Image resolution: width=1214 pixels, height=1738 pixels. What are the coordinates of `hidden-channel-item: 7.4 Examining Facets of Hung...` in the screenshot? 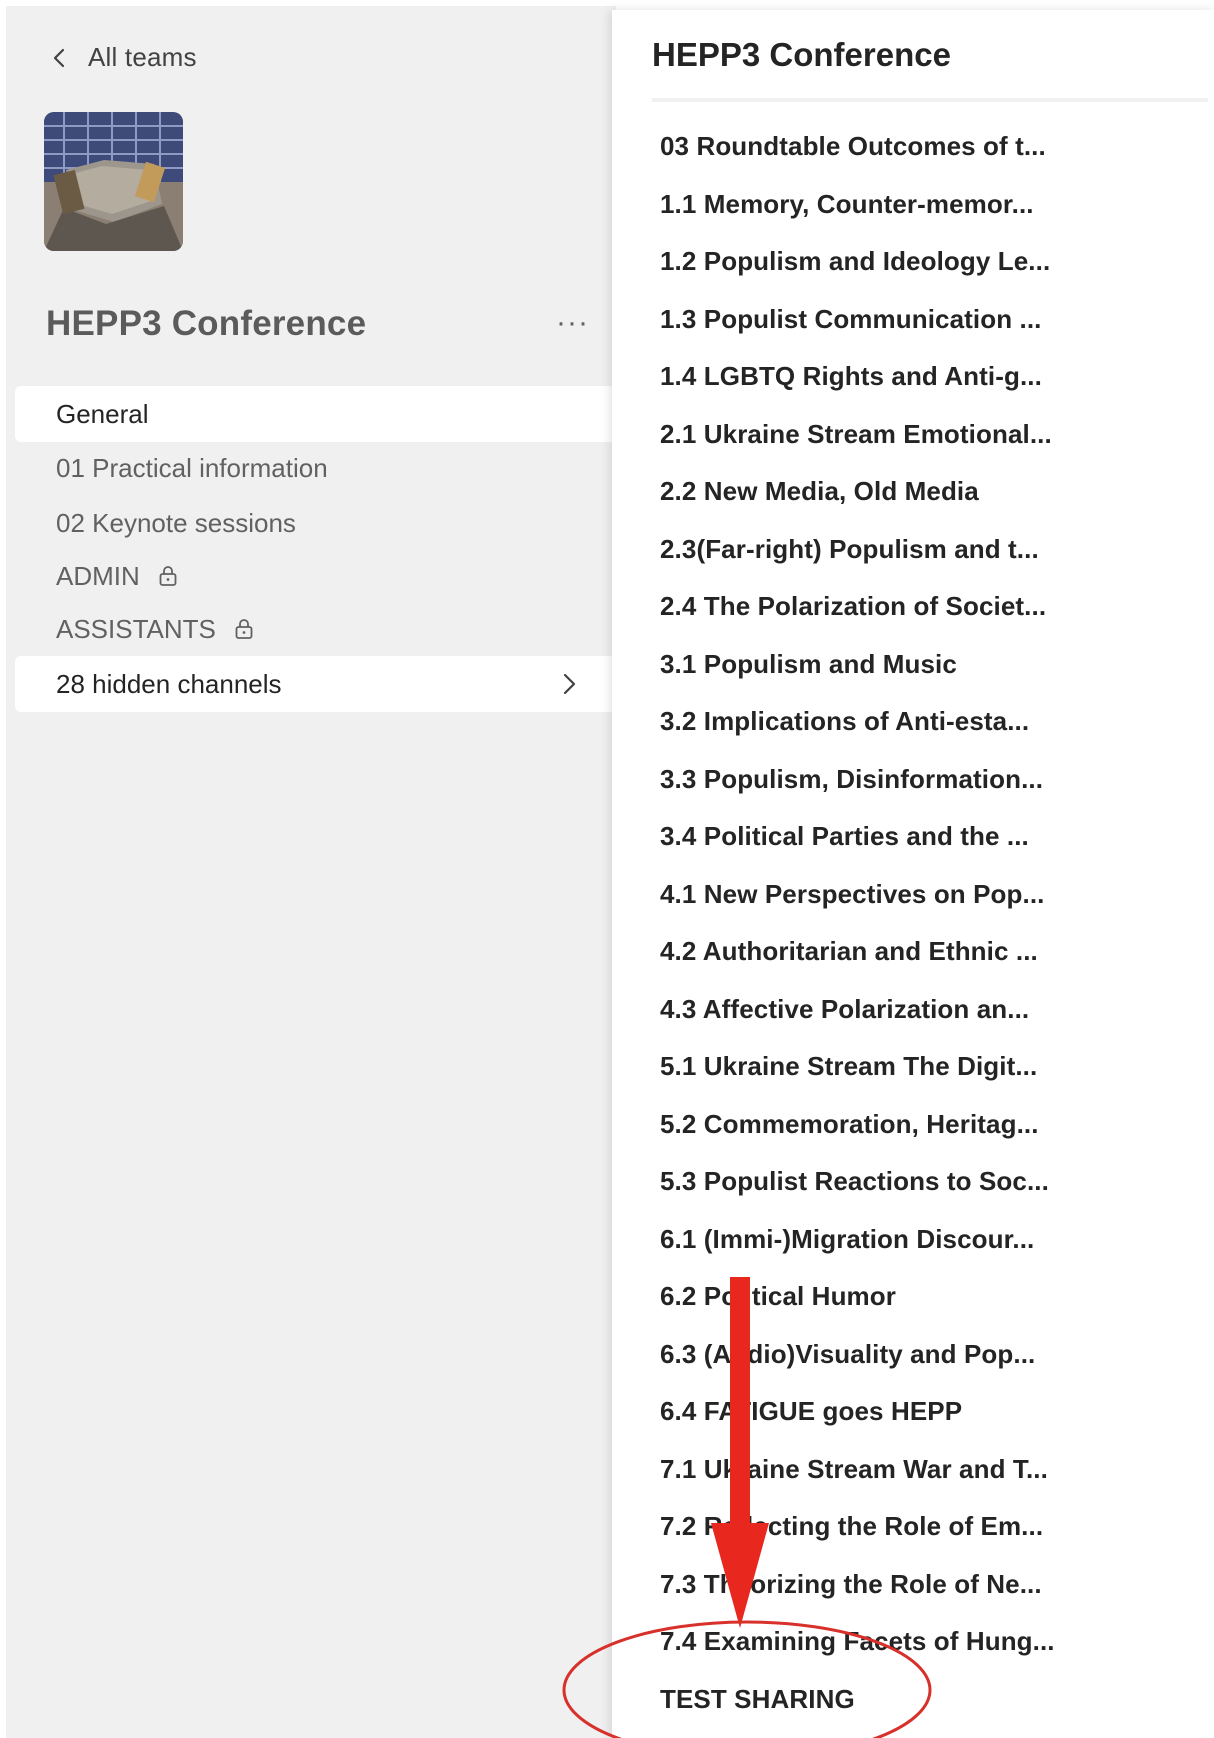 It's located at (930, 1644).